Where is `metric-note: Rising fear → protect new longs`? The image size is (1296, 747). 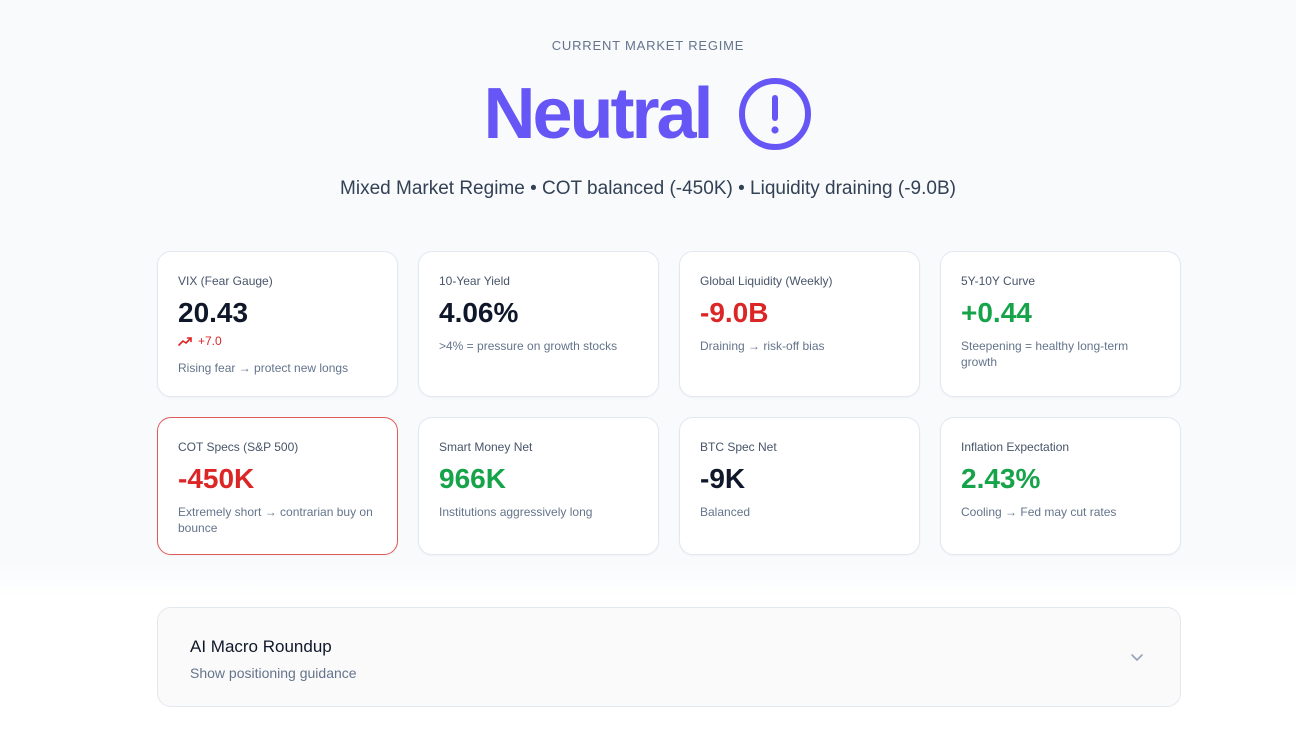
metric-note: Rising fear → protect new longs is located at coordinates (263, 368).